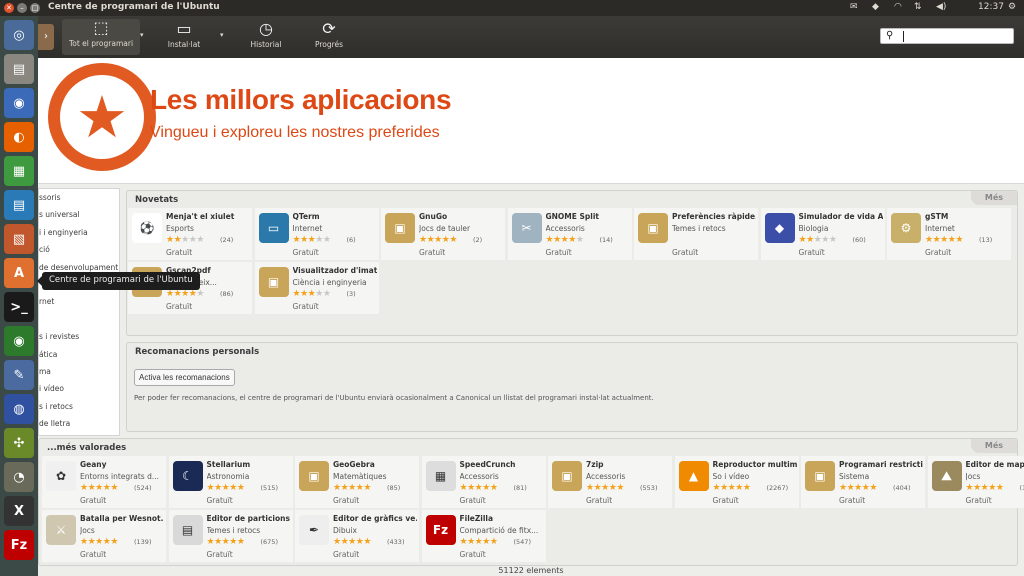 This screenshot has height=576, width=1024. Describe the element at coordinates (266, 44) in the screenshot. I see `tab-history-label: Historial` at that location.